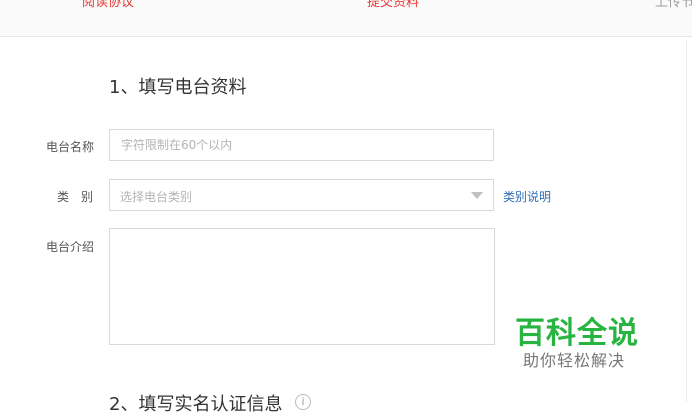  I want to click on step-submit-info: 提交资料, so click(393, 5).